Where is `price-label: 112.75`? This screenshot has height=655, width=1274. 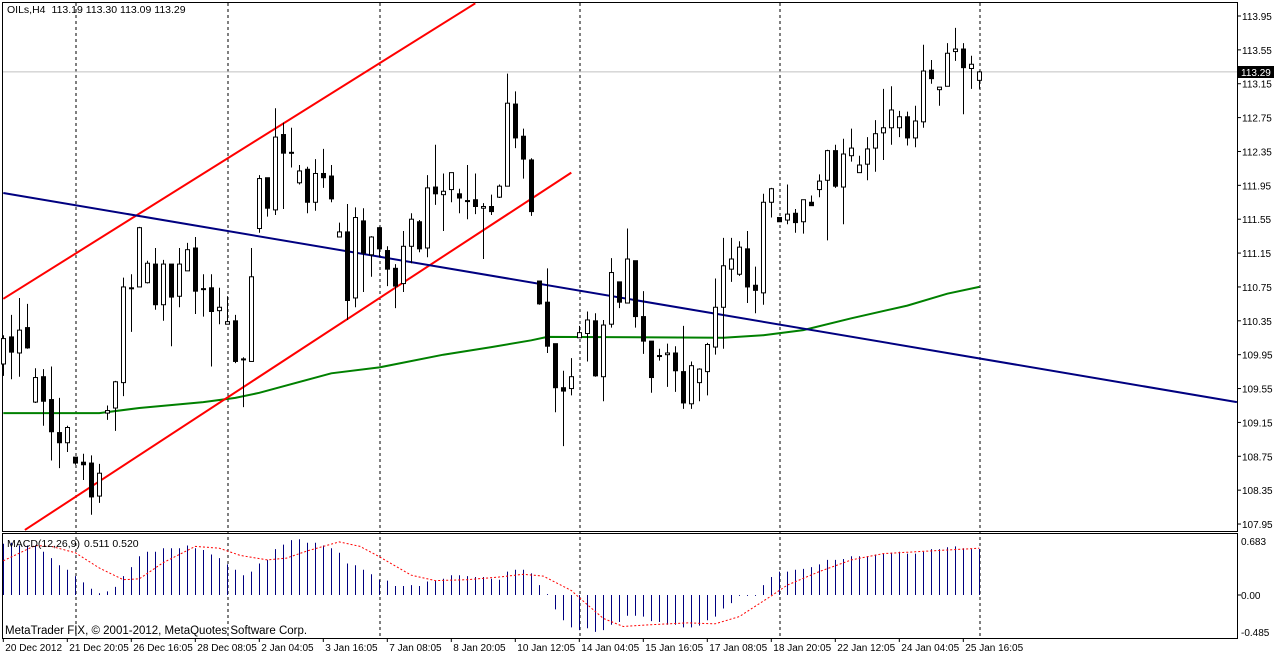
price-label: 112.75 is located at coordinates (1257, 119).